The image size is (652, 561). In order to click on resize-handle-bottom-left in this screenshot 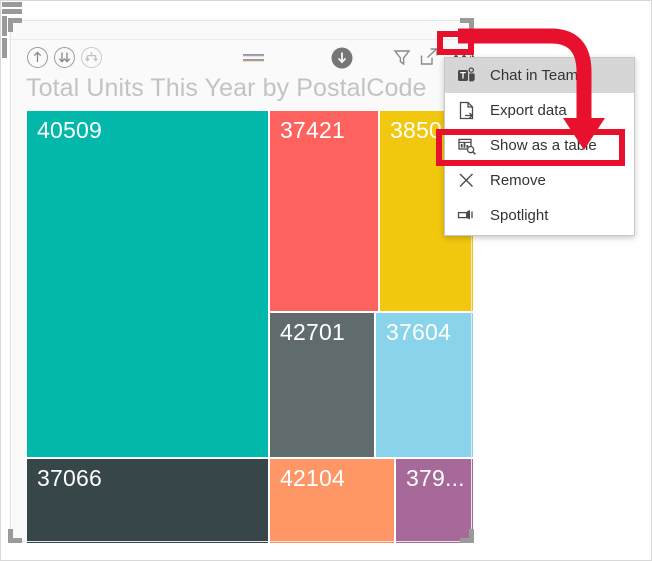, I will do `click(16, 536)`.